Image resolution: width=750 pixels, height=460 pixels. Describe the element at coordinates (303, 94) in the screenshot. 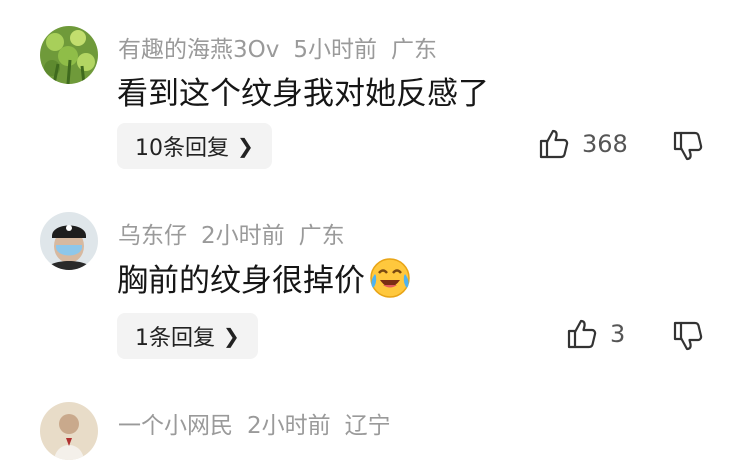

I see `comment-text-content: 看到这个纹身我对她反感了` at that location.